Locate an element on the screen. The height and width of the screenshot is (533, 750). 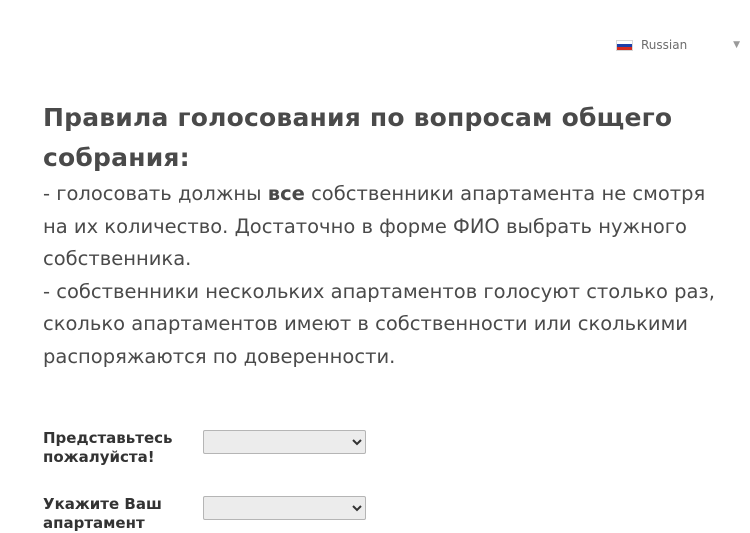
russian-flag-icon is located at coordinates (624, 45).